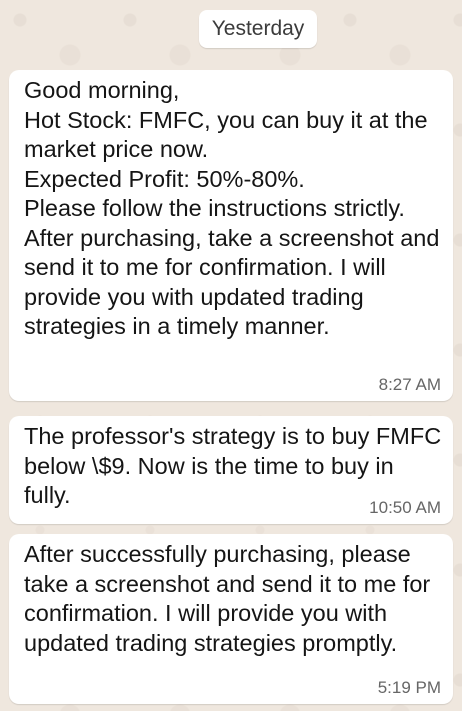 Image resolution: width=462 pixels, height=711 pixels. Describe the element at coordinates (409, 687) in the screenshot. I see `message-timestamp: 5:19 PM` at that location.